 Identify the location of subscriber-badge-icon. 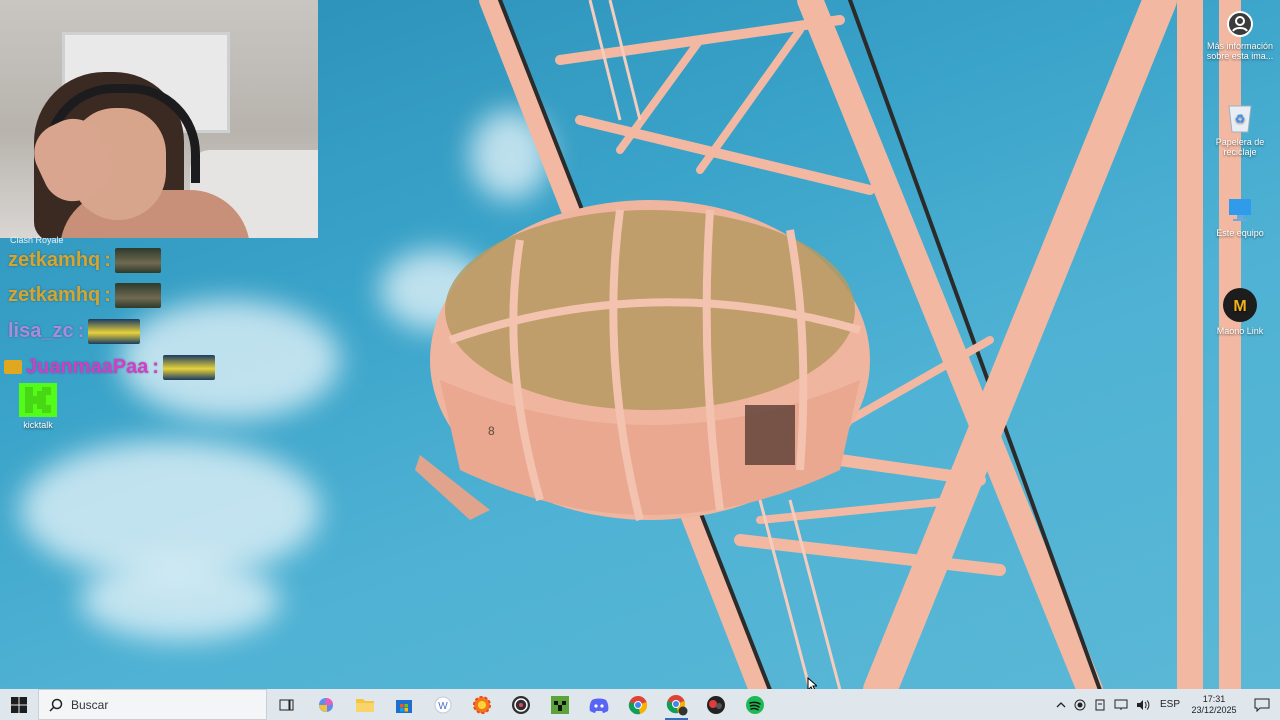
(13, 367).